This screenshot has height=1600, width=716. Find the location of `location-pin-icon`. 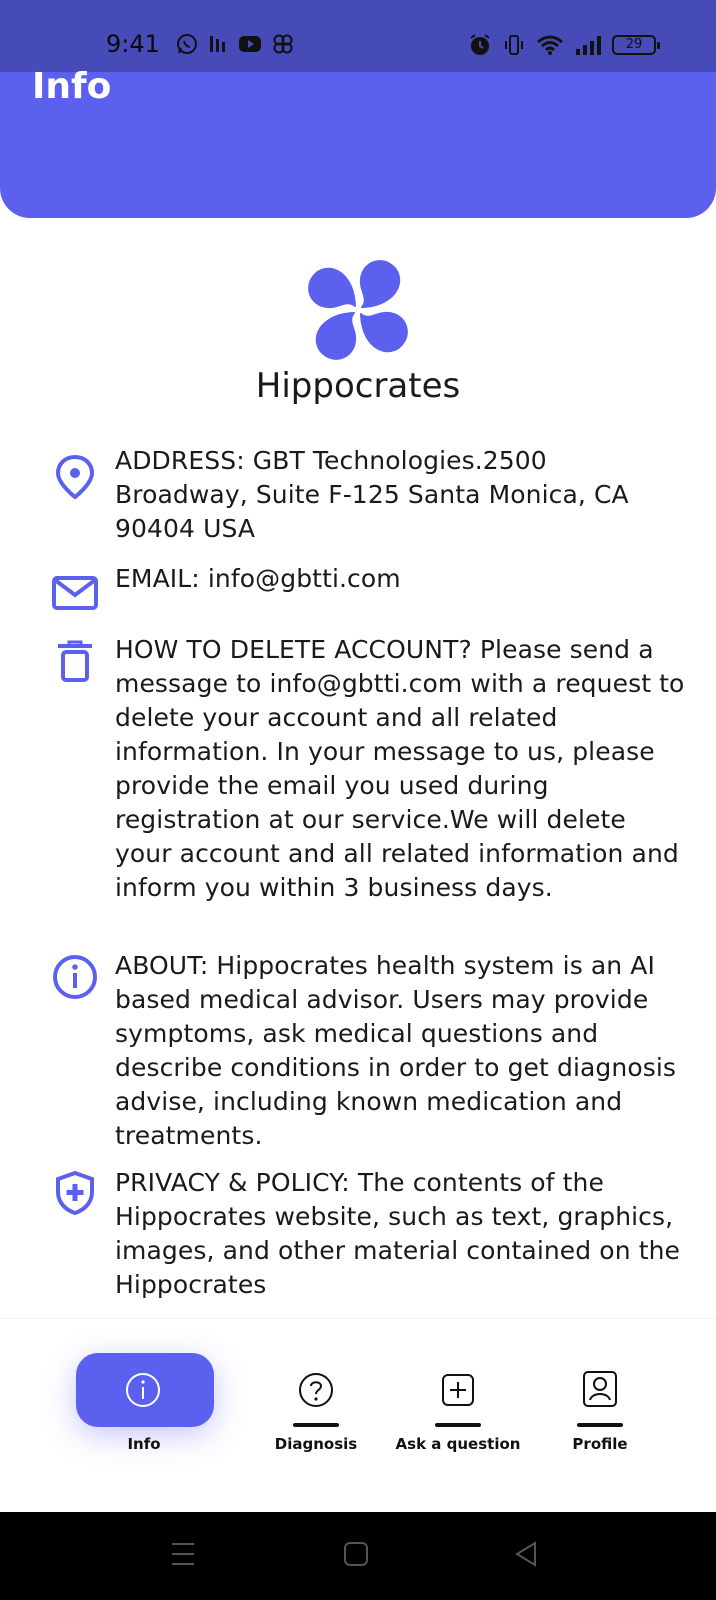

location-pin-icon is located at coordinates (75, 477).